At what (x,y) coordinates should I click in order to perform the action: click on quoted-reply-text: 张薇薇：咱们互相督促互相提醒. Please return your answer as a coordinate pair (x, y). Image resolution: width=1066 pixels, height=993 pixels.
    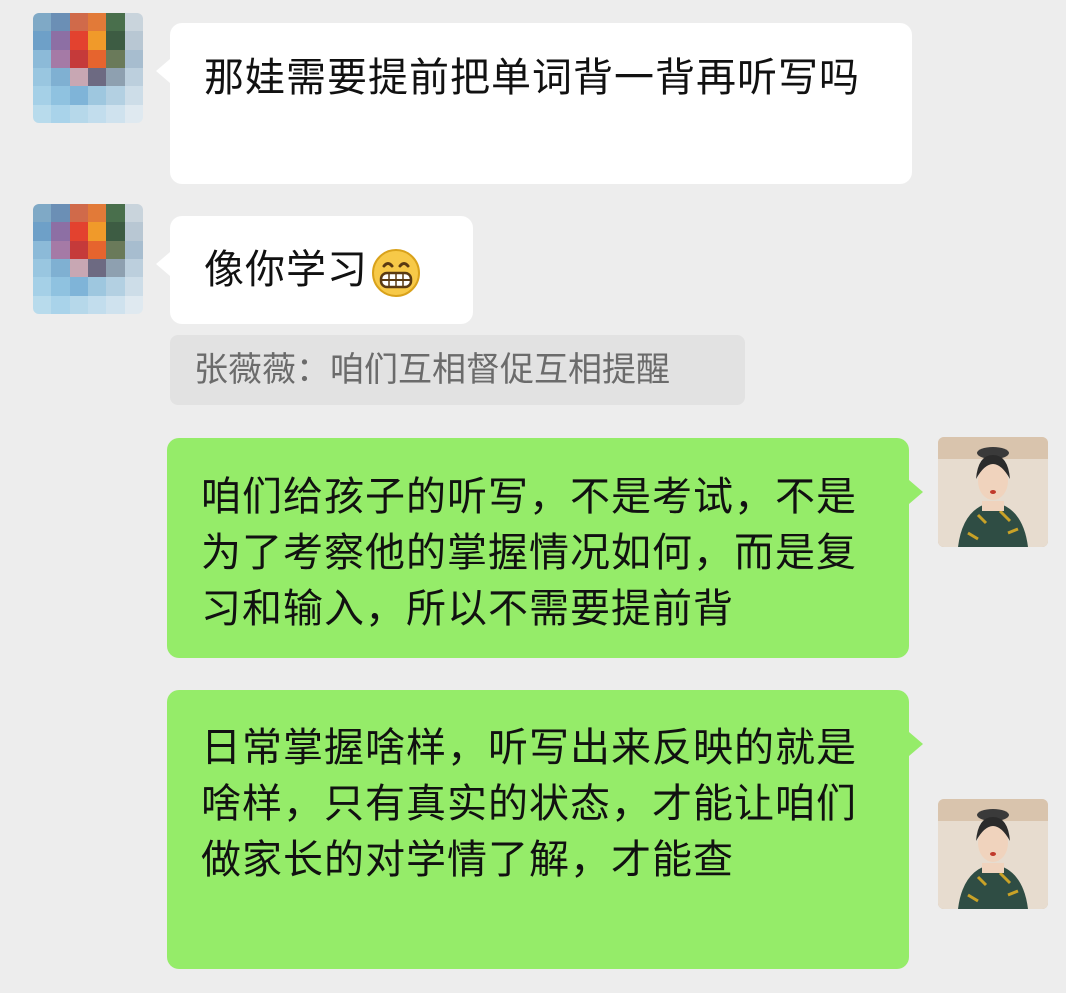
    Looking at the image, I should click on (432, 370).